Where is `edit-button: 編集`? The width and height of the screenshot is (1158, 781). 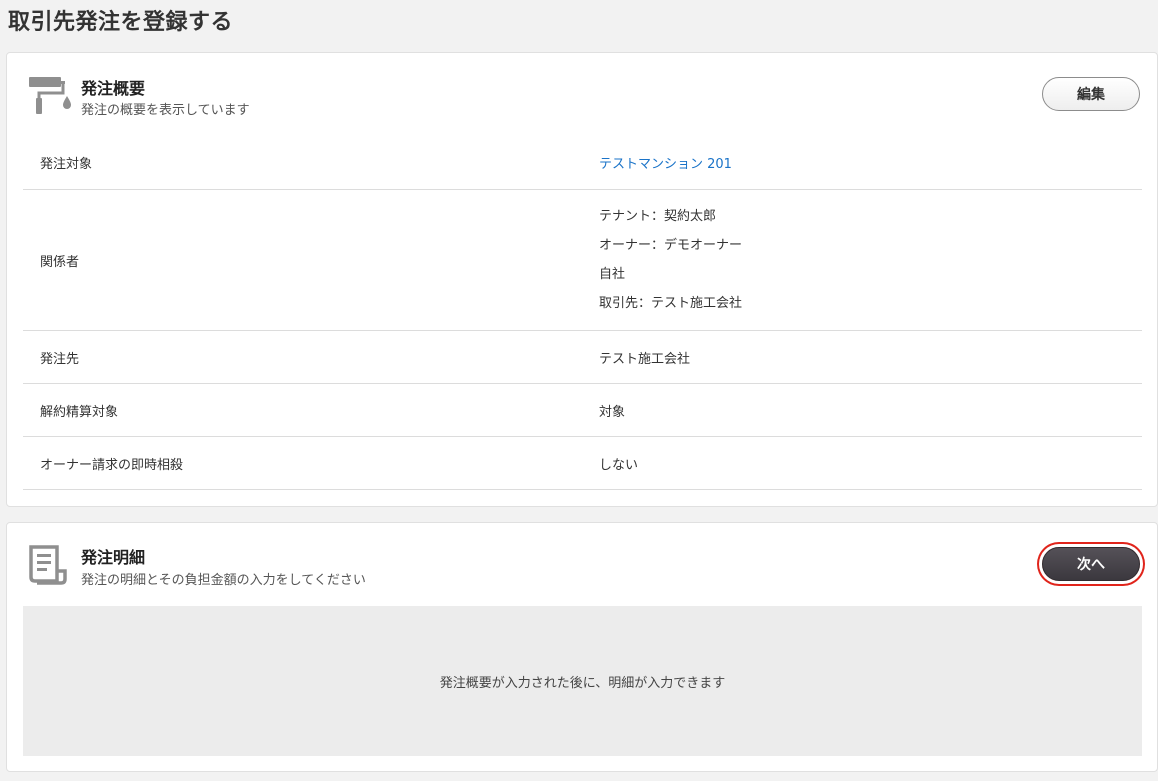
edit-button: 編集 is located at coordinates (1091, 94).